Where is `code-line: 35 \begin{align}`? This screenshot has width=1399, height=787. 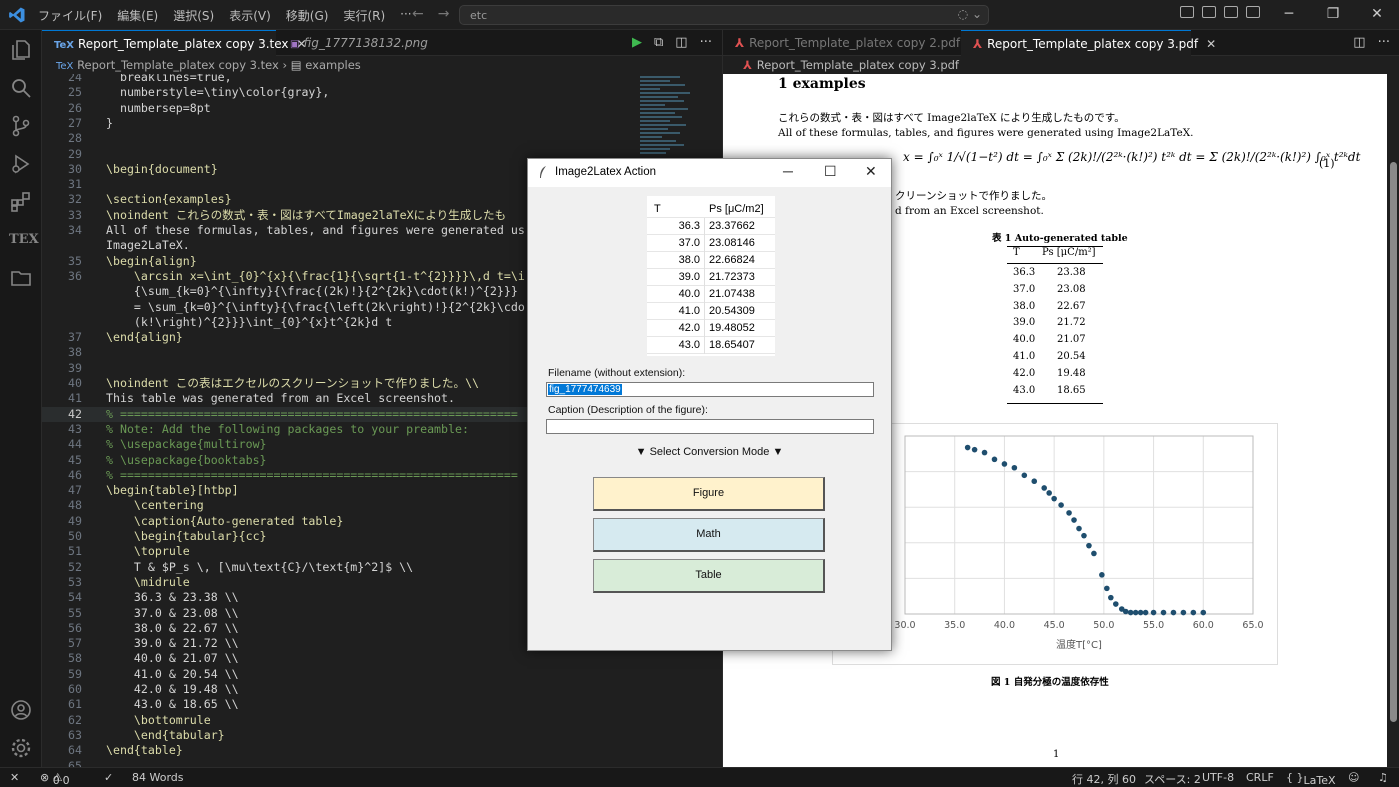 code-line: 35 \begin{align} is located at coordinates (322, 261).